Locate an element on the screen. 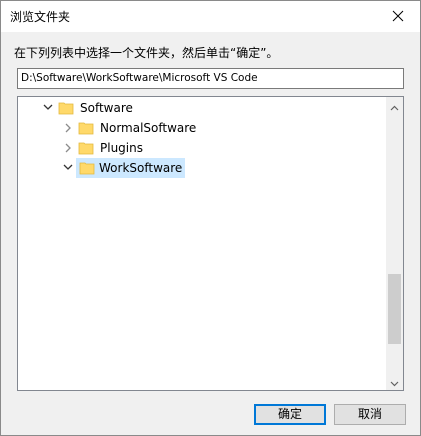 This screenshot has width=421, height=436. scroll-up-arrow-icon is located at coordinates (394, 105).